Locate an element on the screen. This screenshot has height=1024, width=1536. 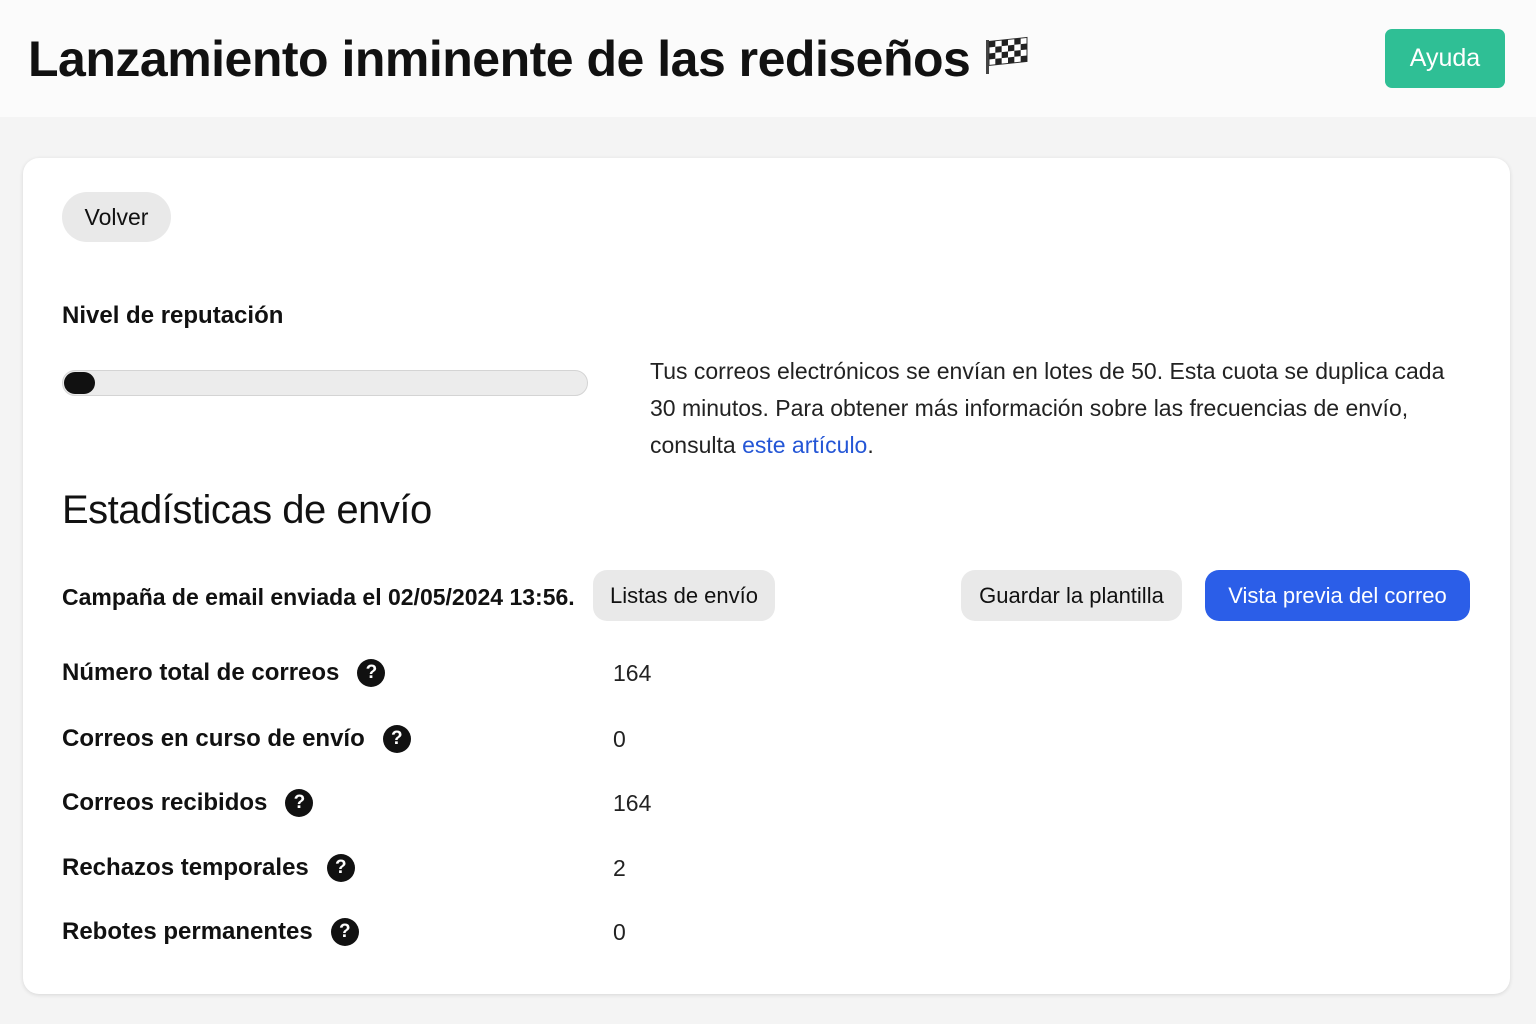
stat-row-hard-bounces: Rebotes permanentes ? 0 is located at coordinates (412, 932).